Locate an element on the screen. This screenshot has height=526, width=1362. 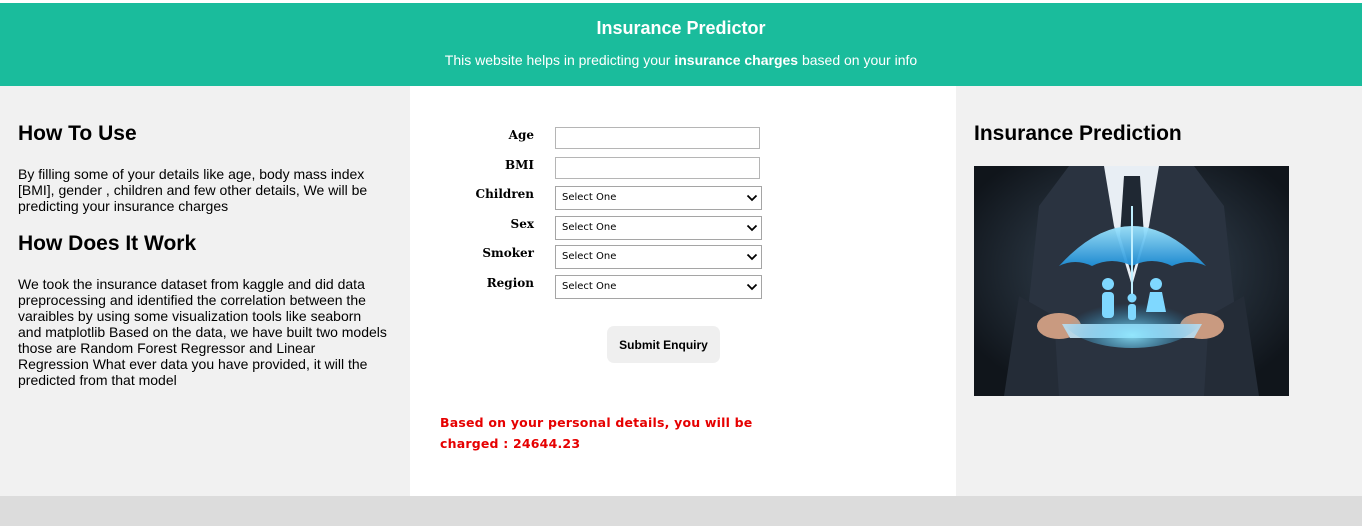
bmi-input is located at coordinates (657, 168).